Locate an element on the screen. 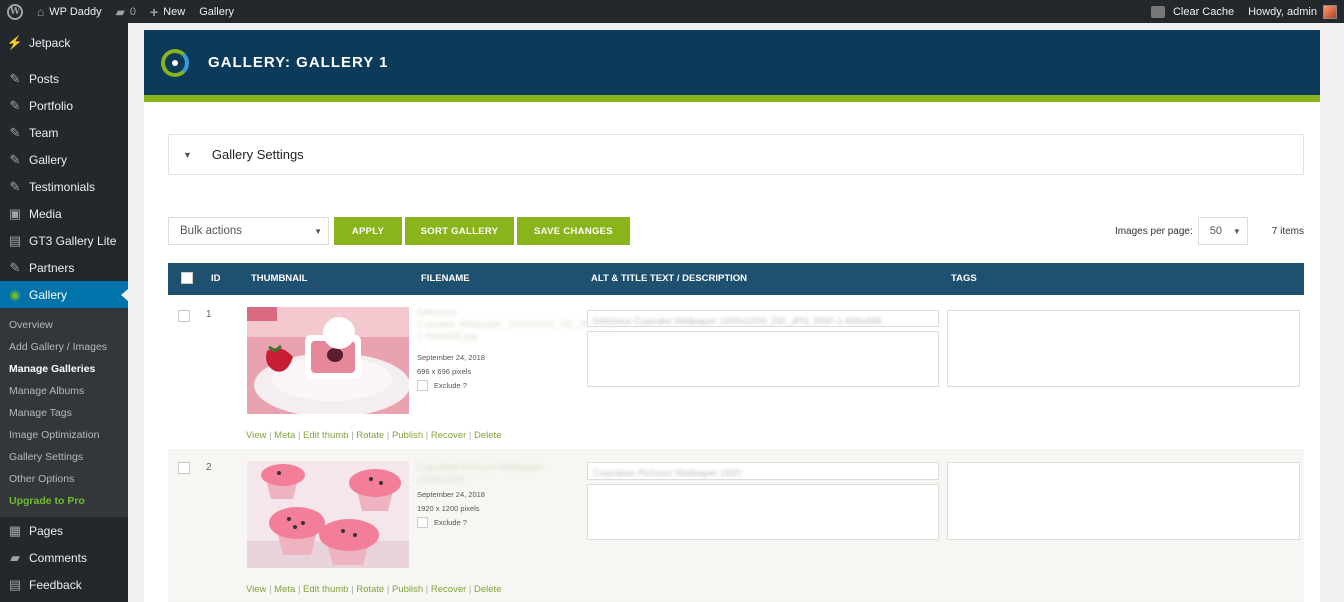 The width and height of the screenshot is (1344, 602). sidebar-item-team: ✎ Team is located at coordinates (64, 132).